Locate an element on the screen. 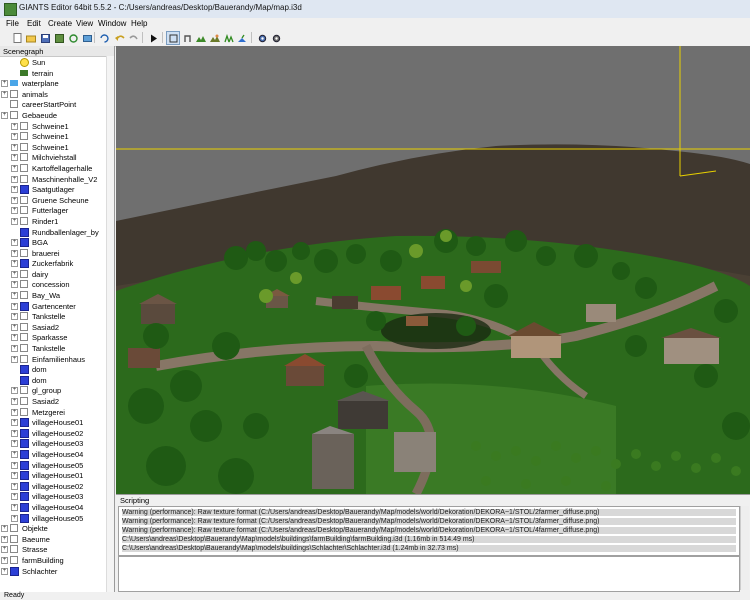 The width and height of the screenshot is (750, 600). undo-icon is located at coordinates (120, 38).